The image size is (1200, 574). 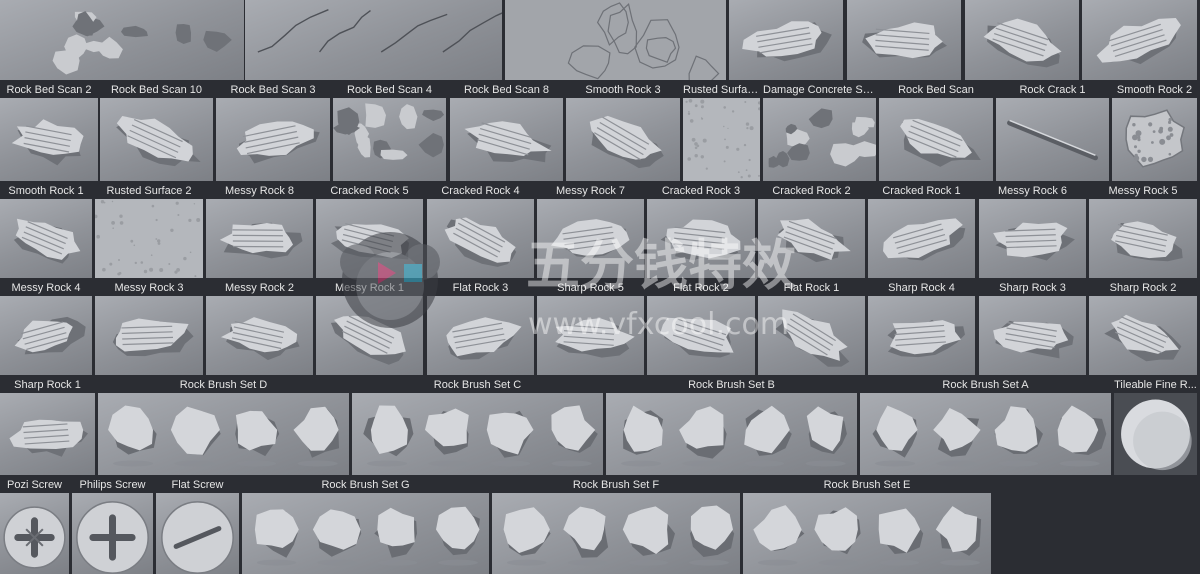 What do you see at coordinates (1143, 328) in the screenshot?
I see `brush-tile-sharp-rock-2: Sharp Rock 2` at bounding box center [1143, 328].